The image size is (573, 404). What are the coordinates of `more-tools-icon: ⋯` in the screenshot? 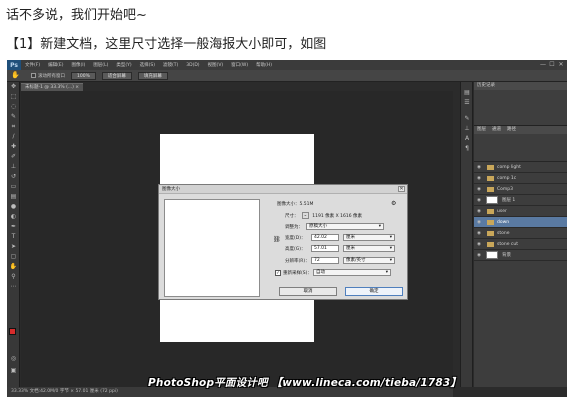 It's located at (13, 287).